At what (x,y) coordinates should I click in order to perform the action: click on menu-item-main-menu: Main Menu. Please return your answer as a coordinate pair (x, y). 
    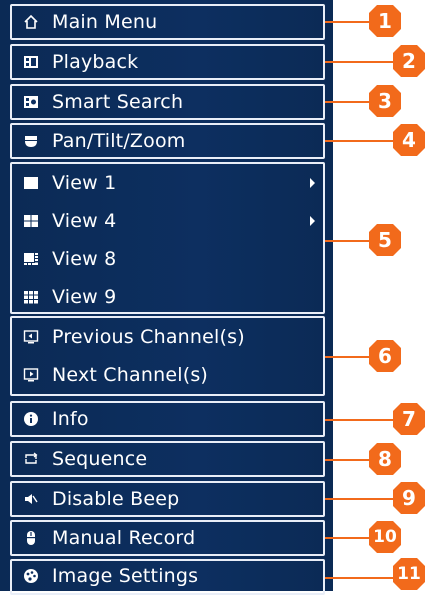
    Looking at the image, I should click on (167, 22).